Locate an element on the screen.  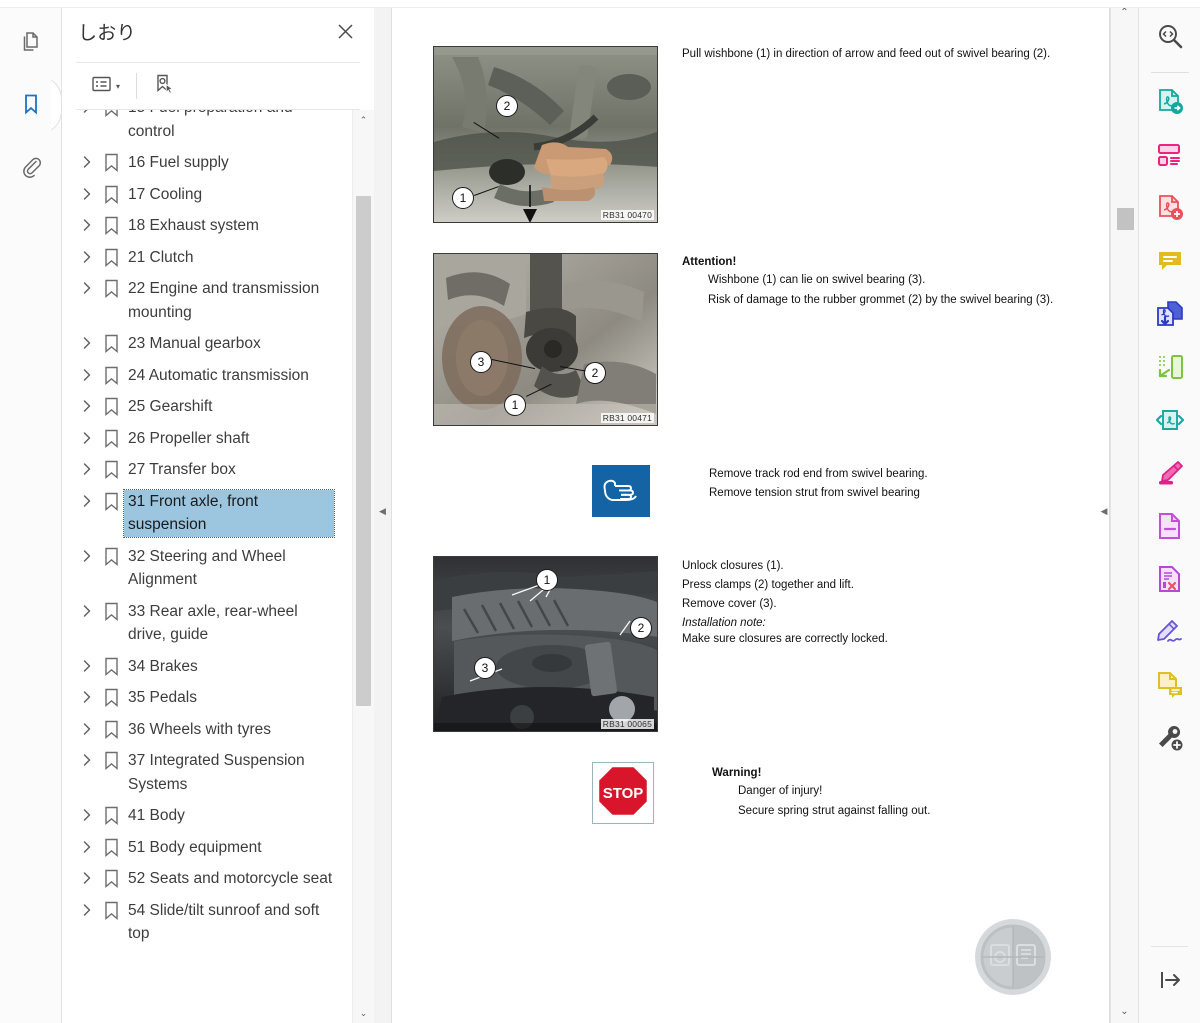
bookmarks-scrollbar: ⌃ ⌄ is located at coordinates (363, 566).